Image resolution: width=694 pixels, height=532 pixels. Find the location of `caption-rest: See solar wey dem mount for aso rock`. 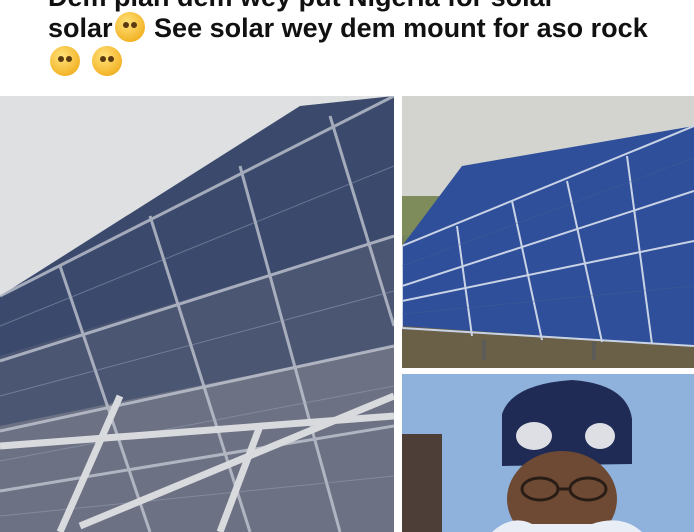

caption-rest: See solar wey dem mount for aso rock is located at coordinates (397, 28).